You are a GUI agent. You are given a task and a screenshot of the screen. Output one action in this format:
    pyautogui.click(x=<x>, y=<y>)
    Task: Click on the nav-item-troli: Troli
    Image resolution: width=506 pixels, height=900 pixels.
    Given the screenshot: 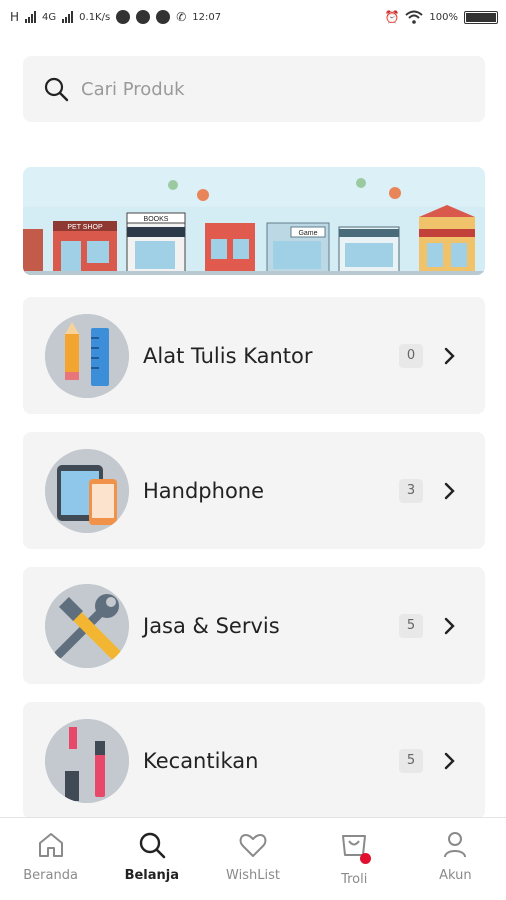 What is the action you would take?
    pyautogui.click(x=354, y=859)
    